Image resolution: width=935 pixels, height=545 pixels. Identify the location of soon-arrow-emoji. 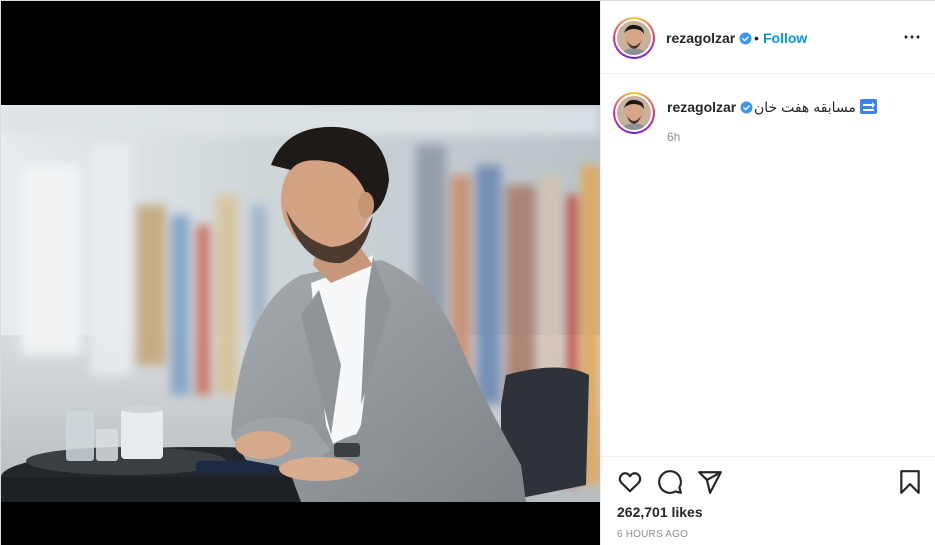
(868, 106).